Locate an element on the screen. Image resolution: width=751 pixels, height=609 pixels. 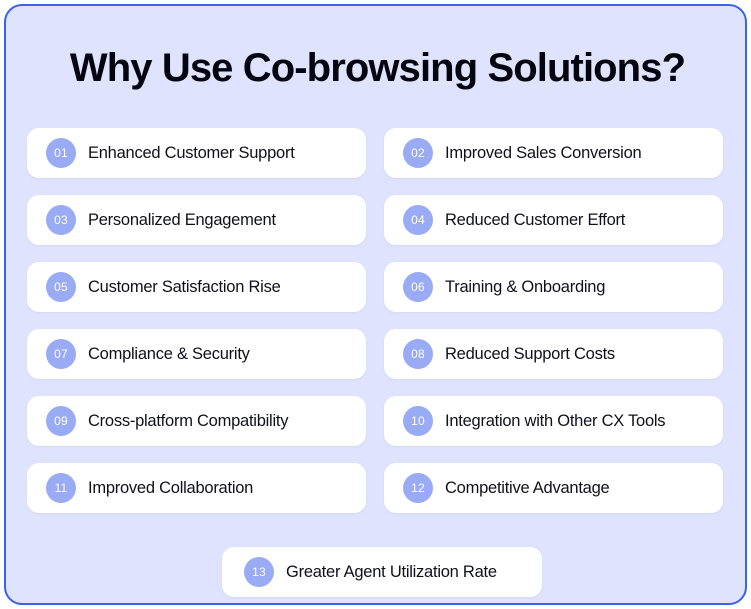
benefit-card-08: 08 Reduced Support Costs is located at coordinates (553, 354).